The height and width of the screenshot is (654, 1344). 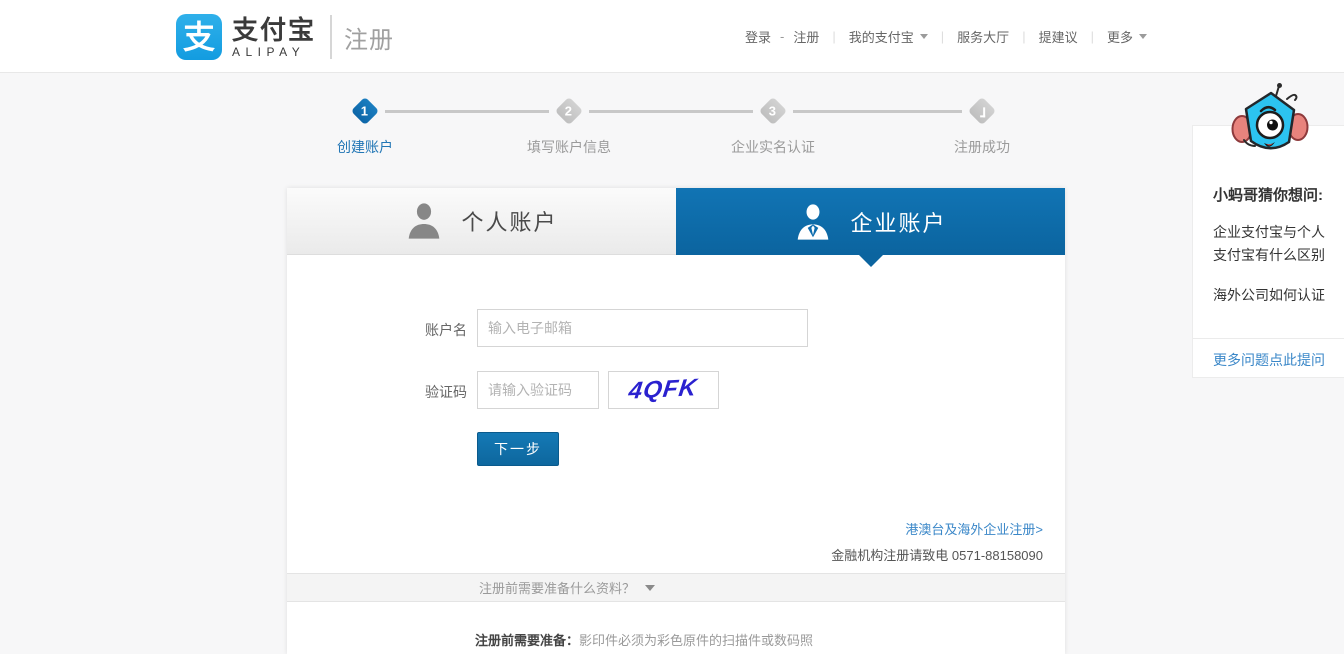 I want to click on finance-register-note: 金融机构注册请致电 0571-88158090, so click(x=937, y=555).